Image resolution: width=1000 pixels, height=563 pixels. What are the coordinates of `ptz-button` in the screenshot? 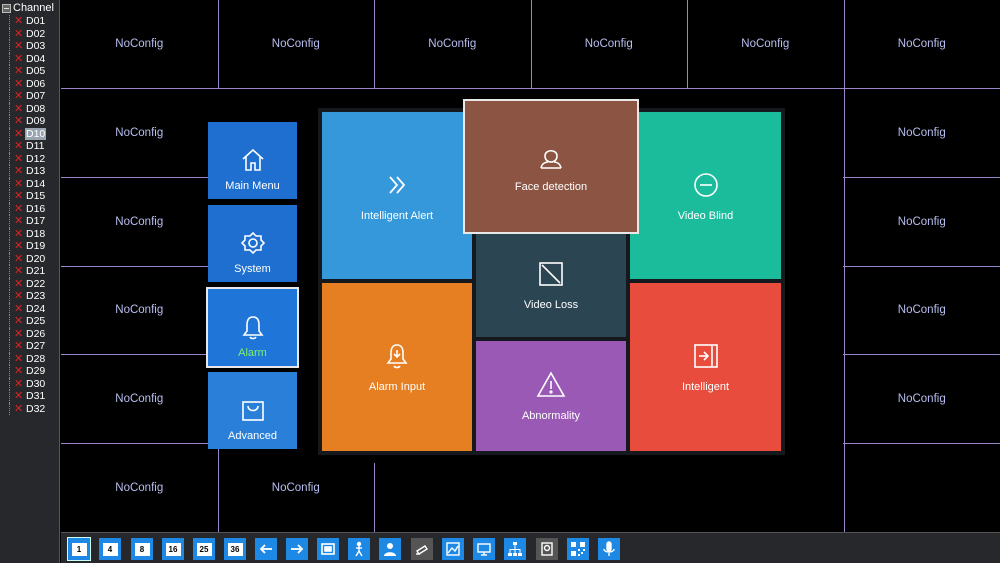 It's located at (422, 549).